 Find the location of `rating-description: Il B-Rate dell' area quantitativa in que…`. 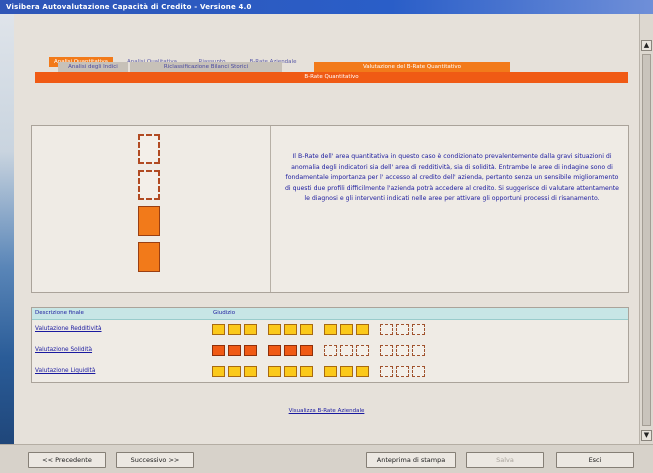

rating-description: Il B-Rate dell' area quantitativa in que… is located at coordinates (452, 178).